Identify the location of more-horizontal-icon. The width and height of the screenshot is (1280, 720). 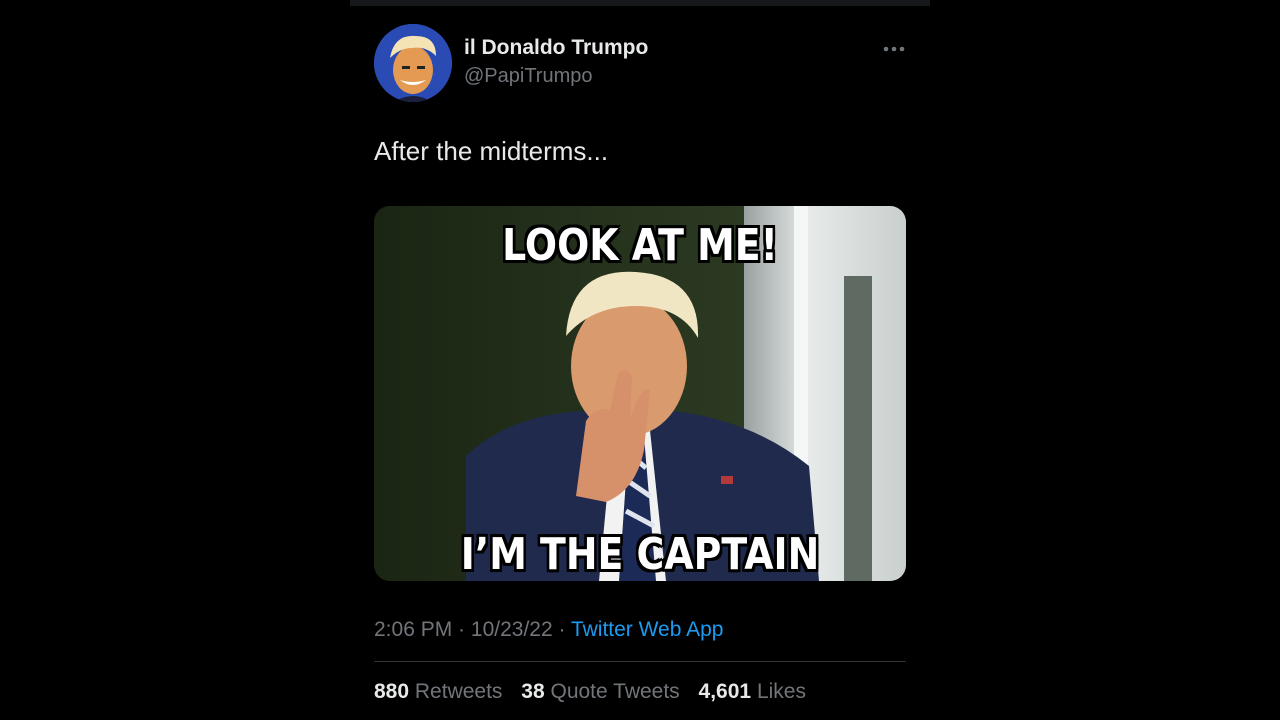
(894, 49).